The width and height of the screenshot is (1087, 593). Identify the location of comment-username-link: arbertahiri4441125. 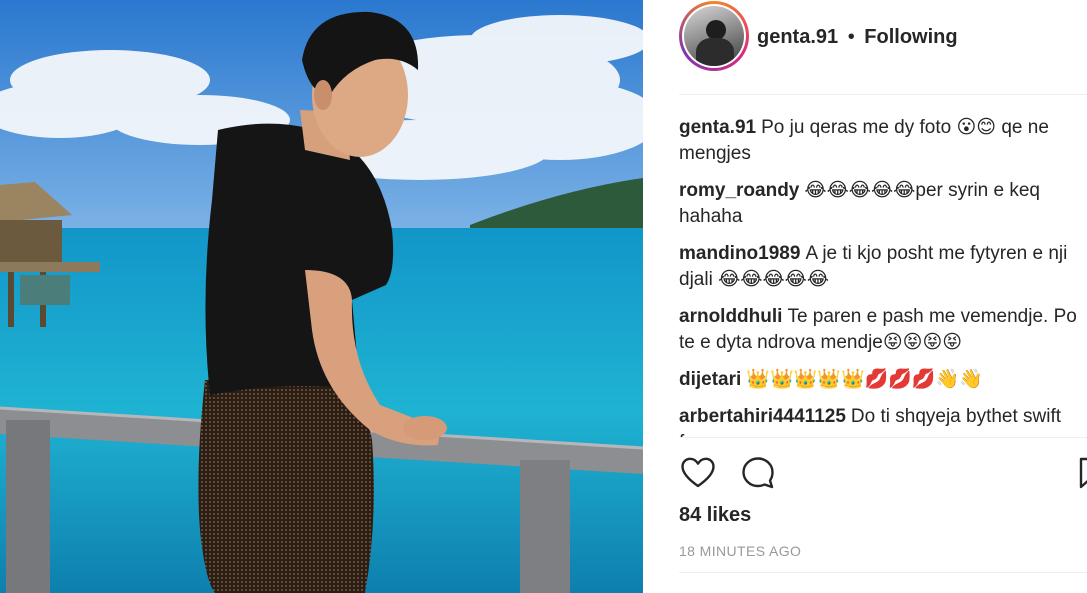
(762, 416).